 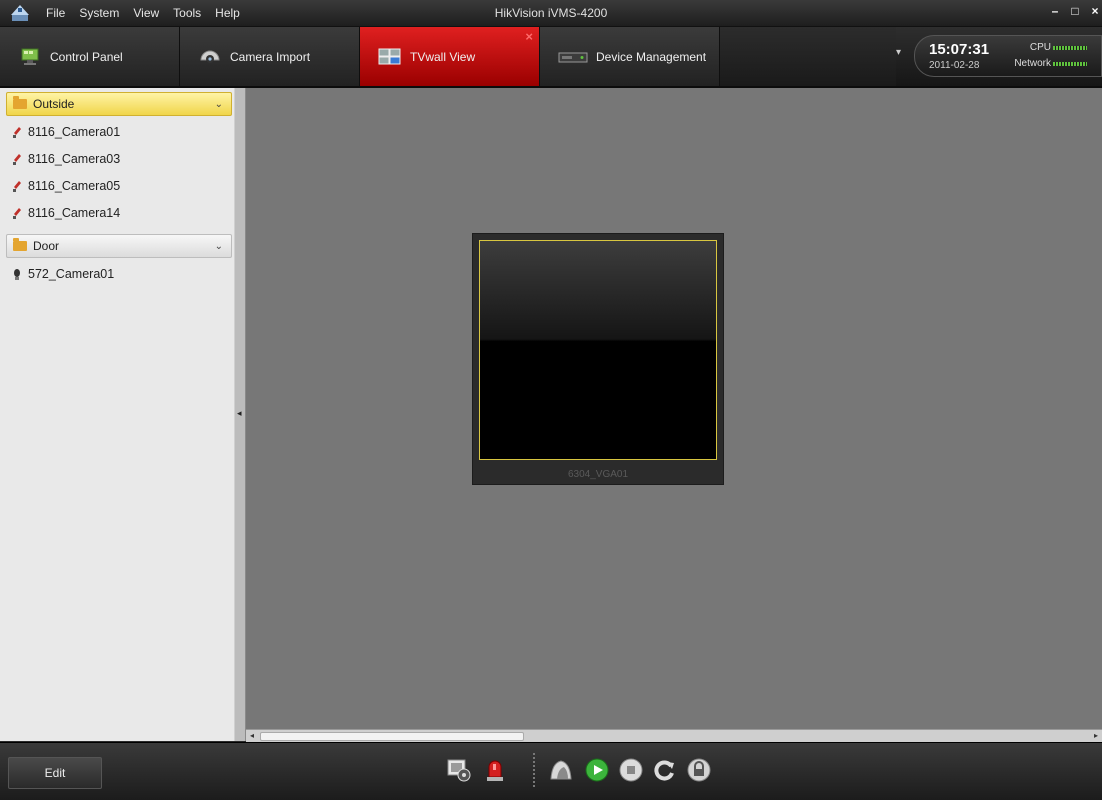 What do you see at coordinates (495, 770) in the screenshot?
I see `alarm-icon` at bounding box center [495, 770].